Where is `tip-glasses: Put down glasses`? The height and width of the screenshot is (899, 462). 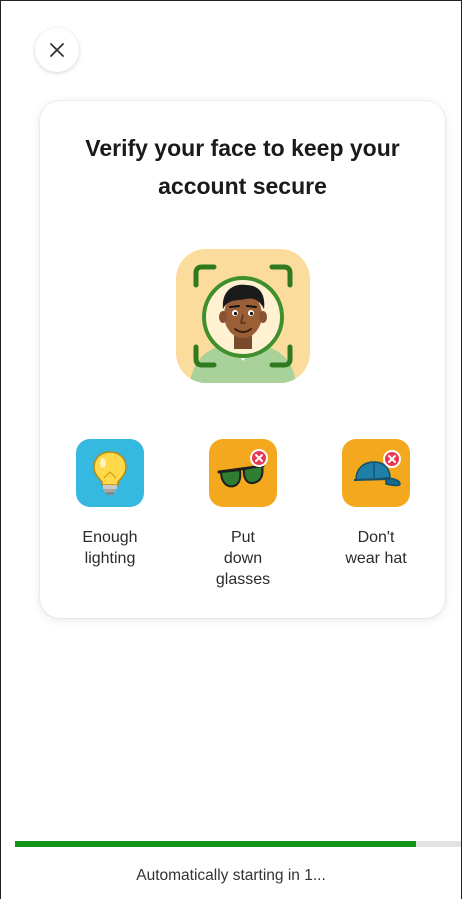
tip-glasses: Put down glasses is located at coordinates (243, 514).